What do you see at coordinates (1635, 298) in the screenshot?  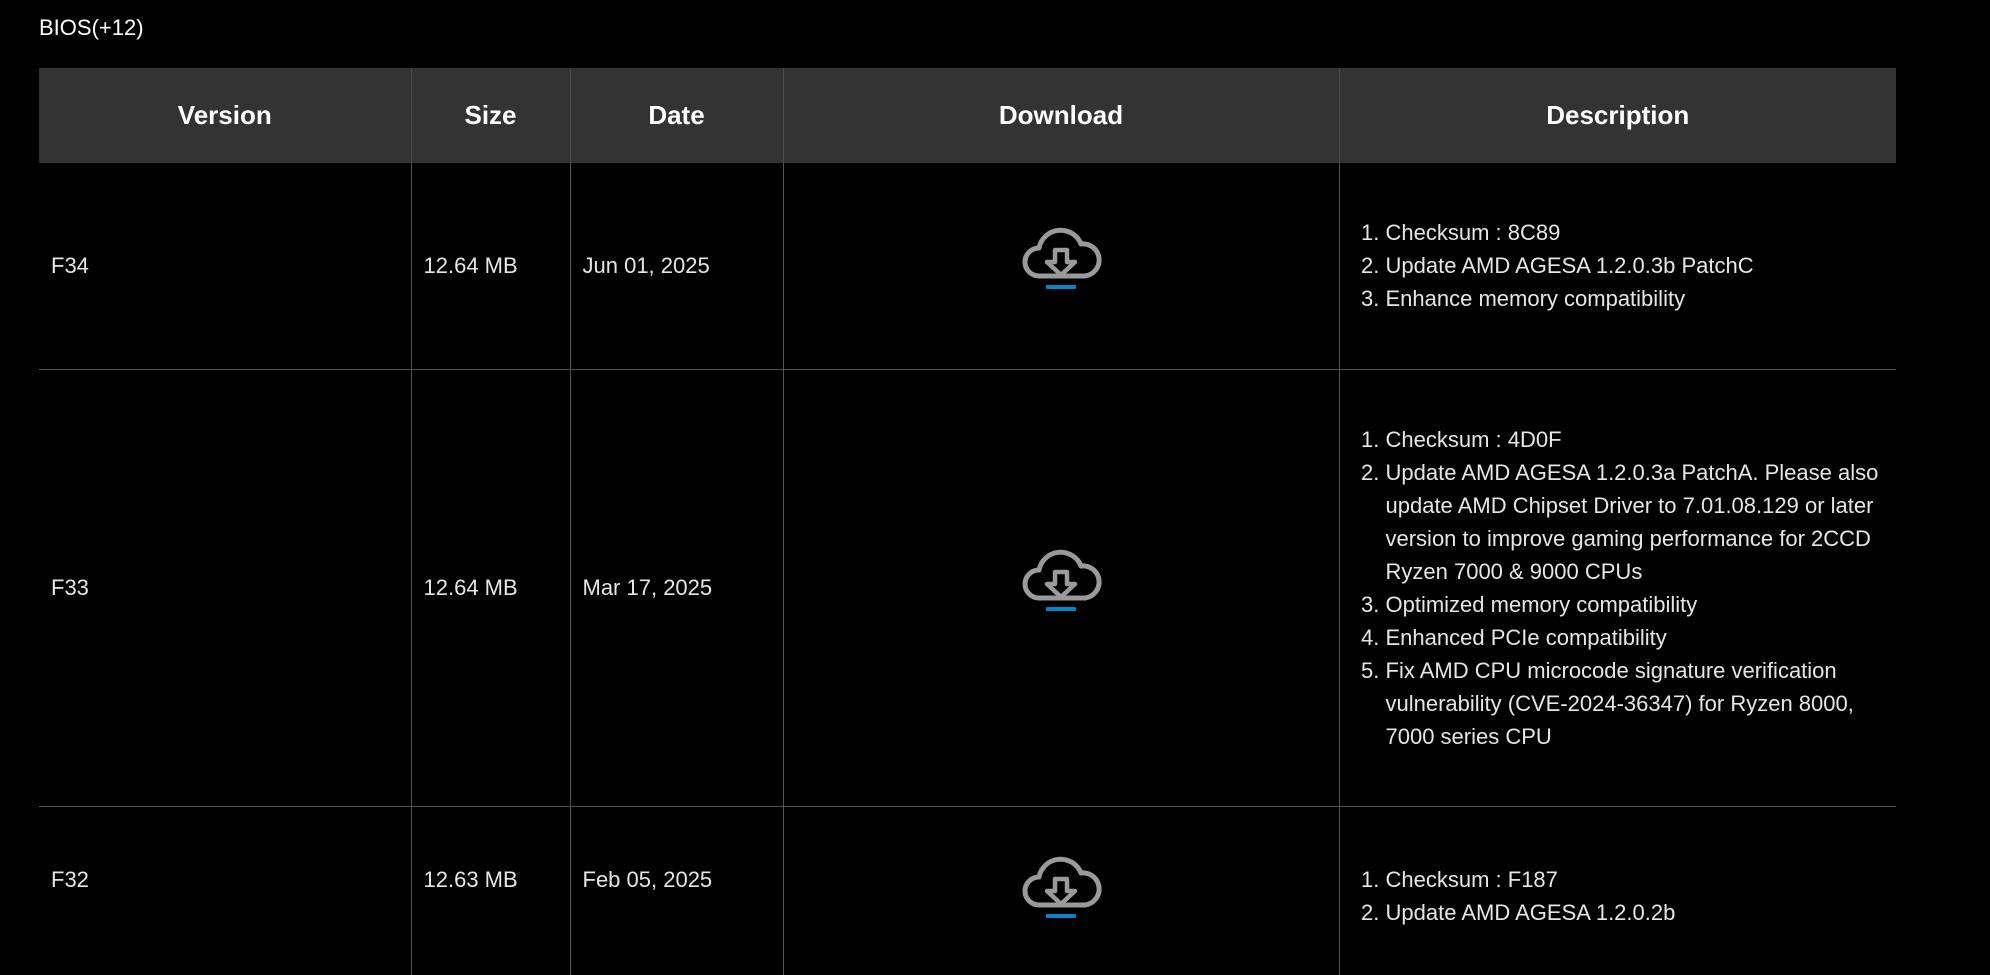 I see `description-item: Enhance memory compatibility` at bounding box center [1635, 298].